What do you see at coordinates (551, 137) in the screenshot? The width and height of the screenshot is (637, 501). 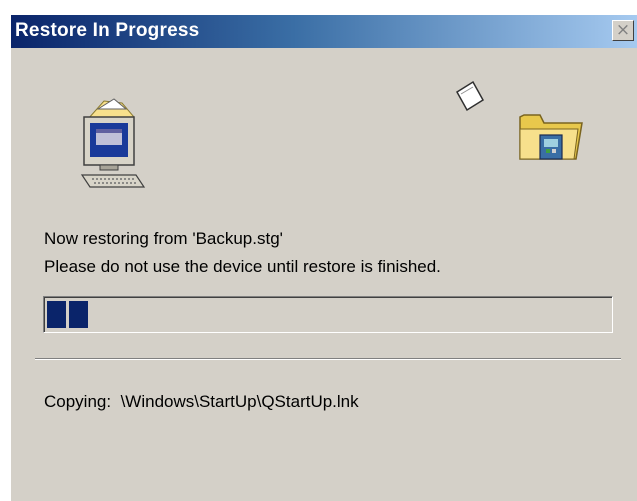 I see `folder-icon` at bounding box center [551, 137].